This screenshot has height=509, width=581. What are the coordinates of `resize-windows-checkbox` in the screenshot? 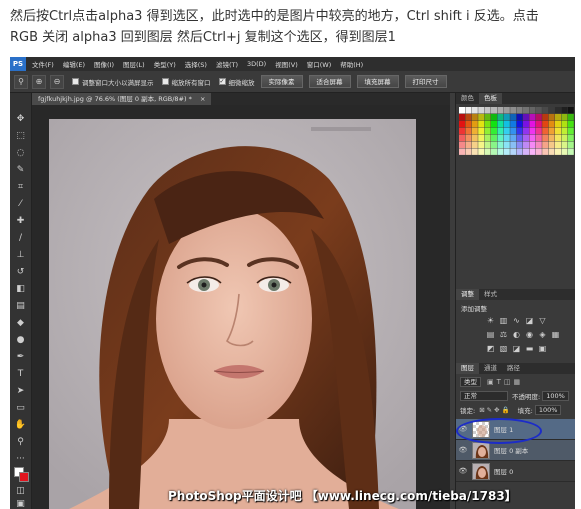 It's located at (75, 81).